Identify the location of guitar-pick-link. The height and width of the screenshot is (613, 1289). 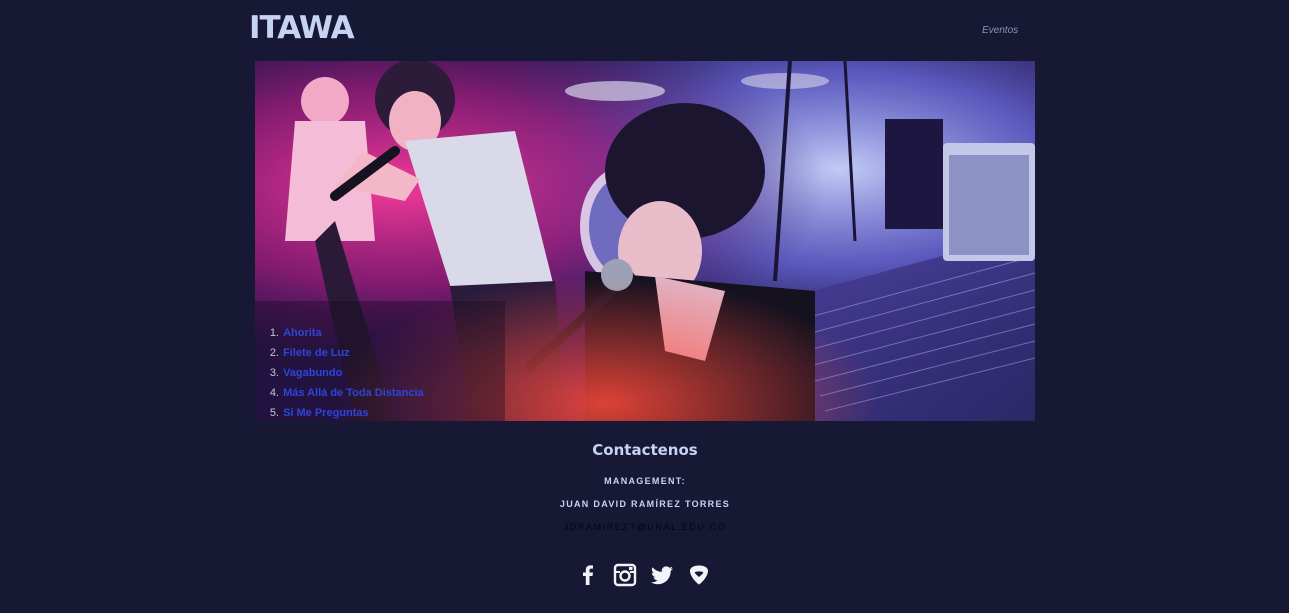
(699, 575).